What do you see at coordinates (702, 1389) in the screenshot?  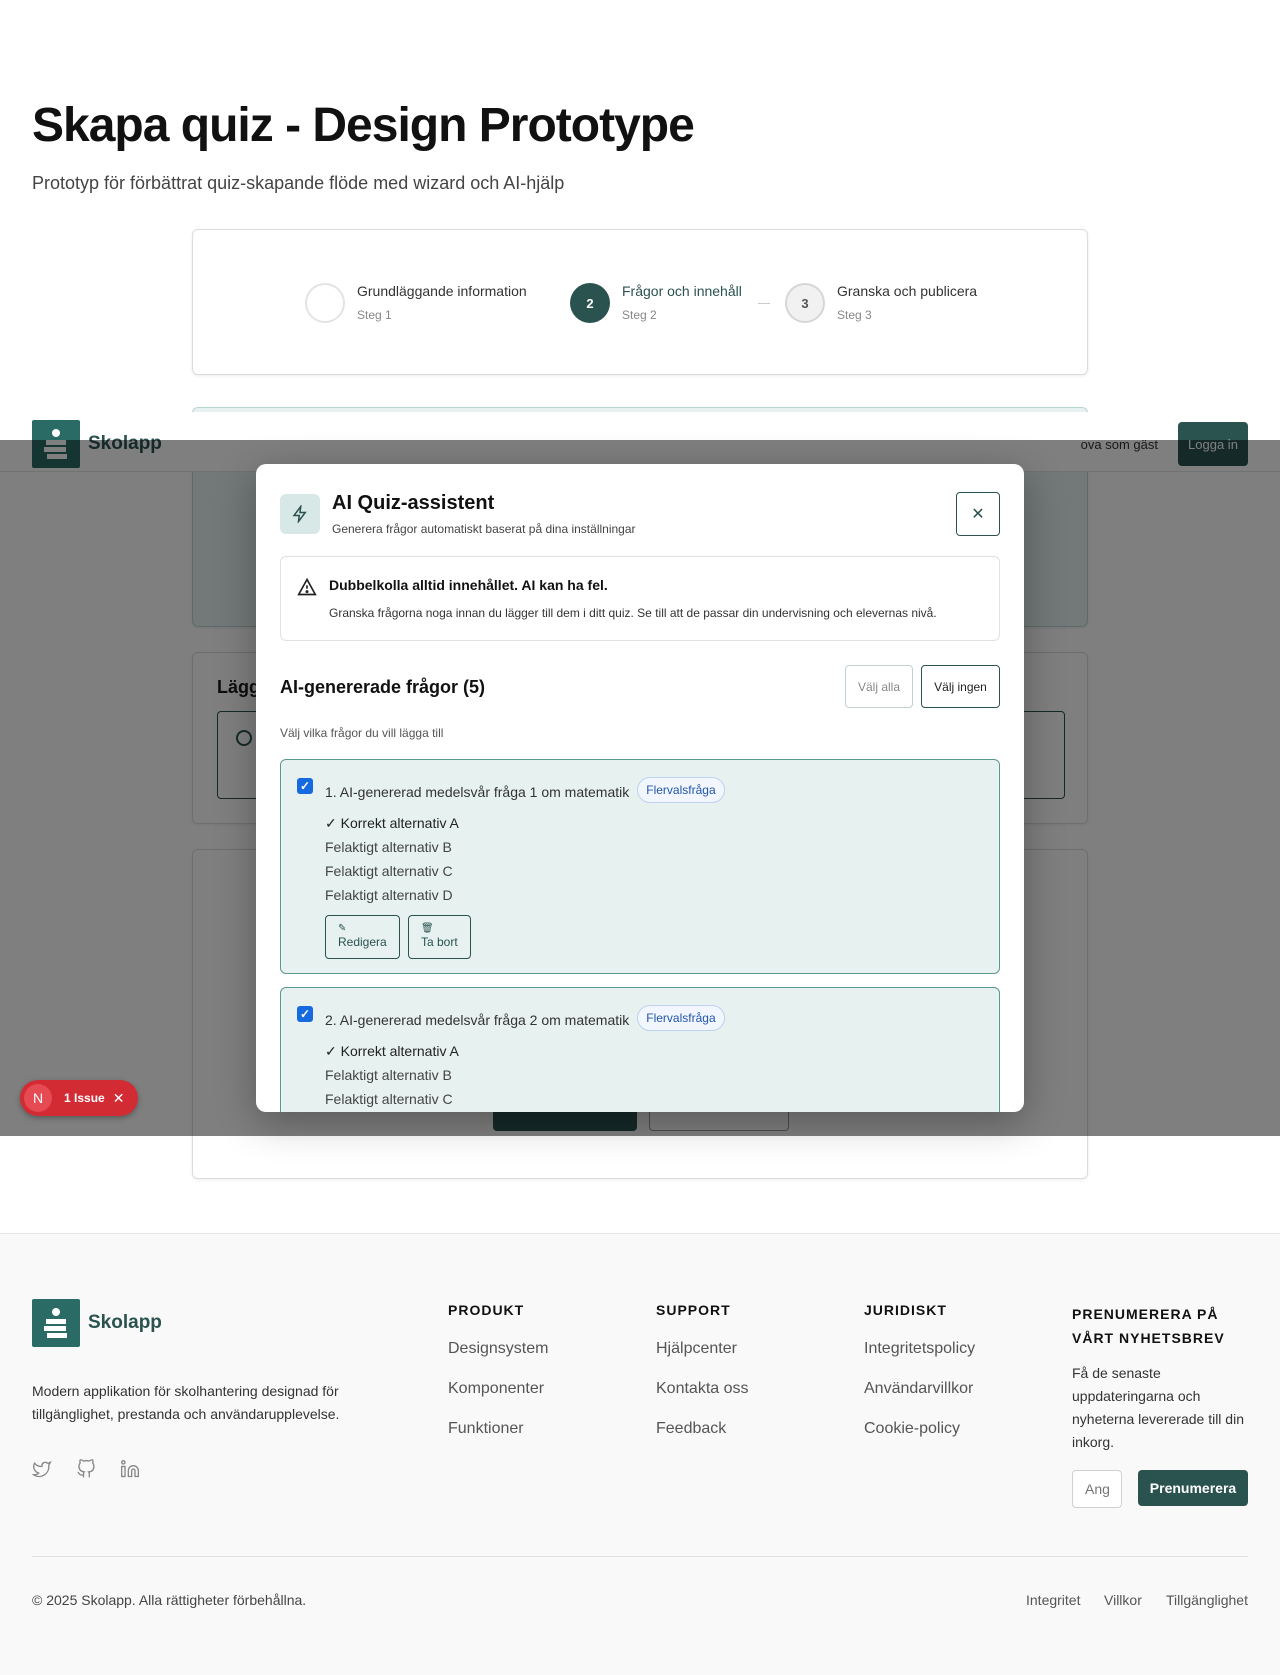 I see `footer-link: Kontakta oss` at bounding box center [702, 1389].